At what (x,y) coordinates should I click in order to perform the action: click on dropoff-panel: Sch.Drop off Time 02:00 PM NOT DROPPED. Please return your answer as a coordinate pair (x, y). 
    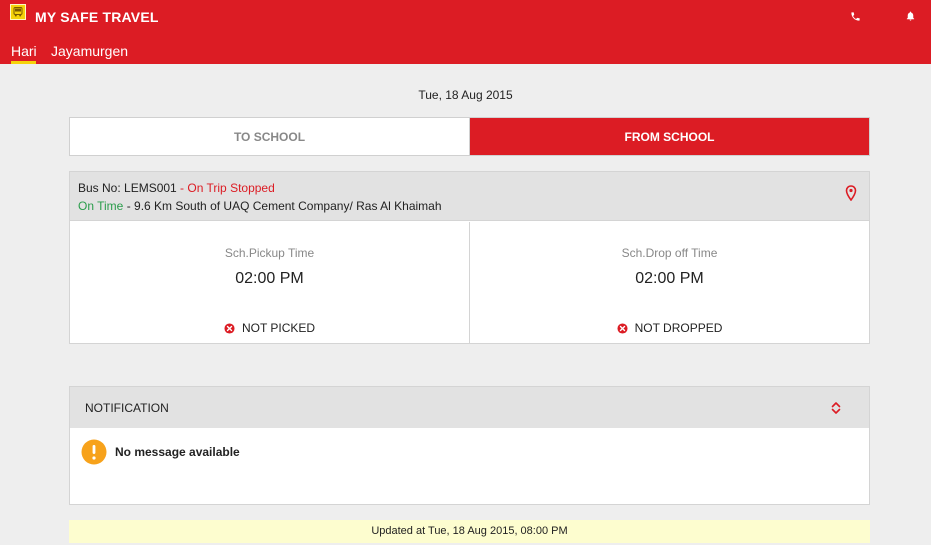
    Looking at the image, I should click on (669, 282).